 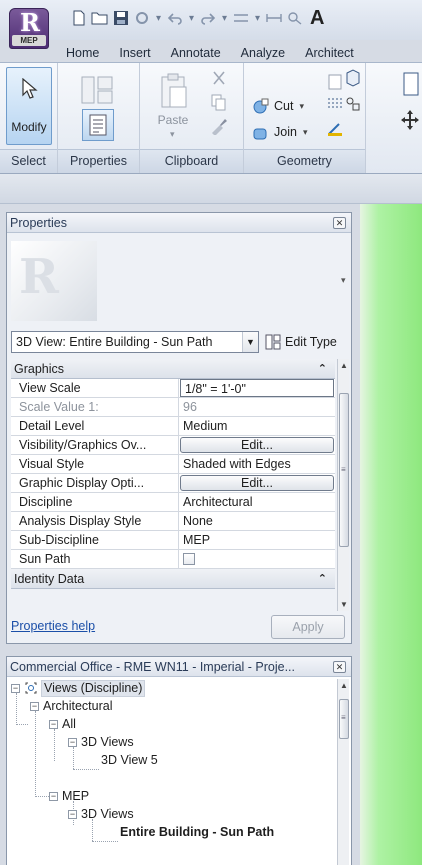 I want to click on cursor-arrow-icon, so click(x=30, y=88).